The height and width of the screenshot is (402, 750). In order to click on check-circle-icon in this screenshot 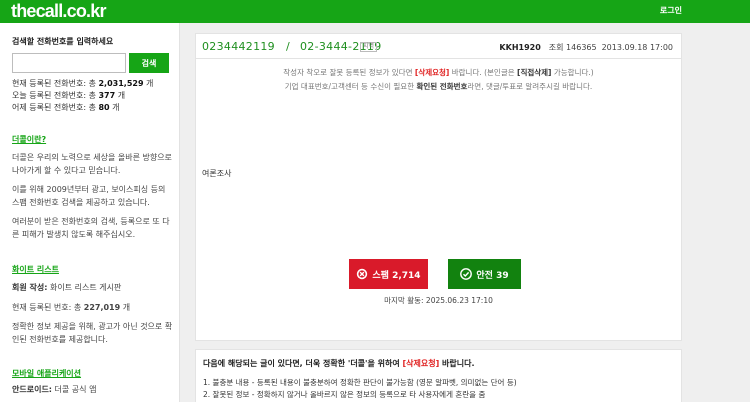, I will do `click(466, 274)`.